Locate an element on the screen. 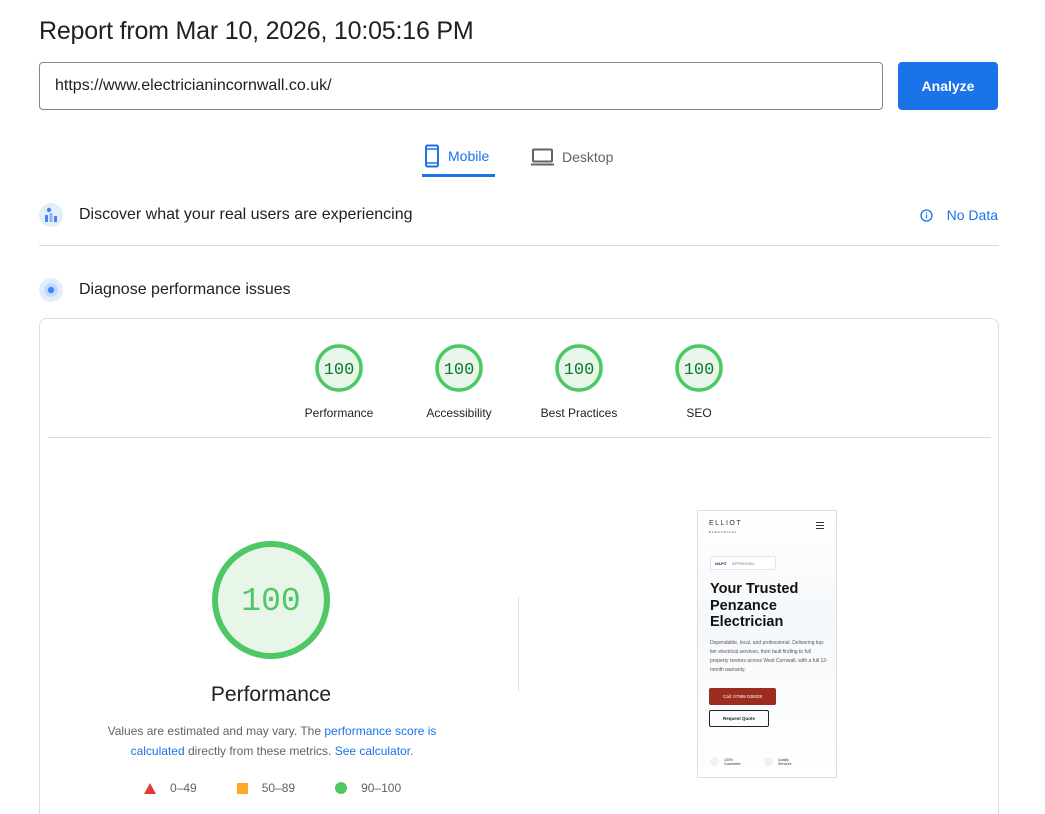 Image resolution: width=1045 pixels, height=814 pixels. circle-icon is located at coordinates (341, 788).